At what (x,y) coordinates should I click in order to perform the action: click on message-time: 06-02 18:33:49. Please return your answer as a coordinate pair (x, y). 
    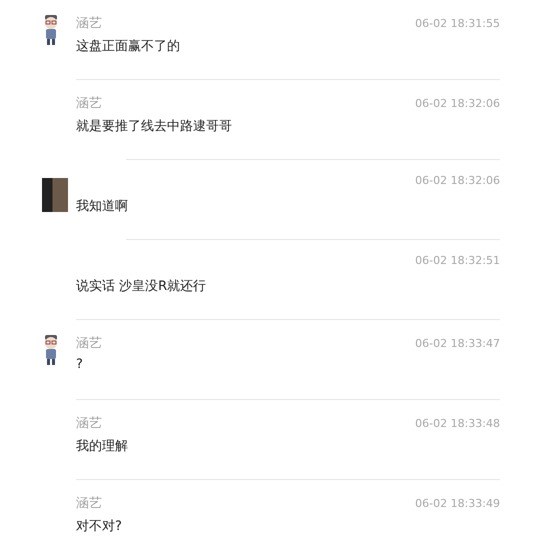
    Looking at the image, I should click on (457, 503).